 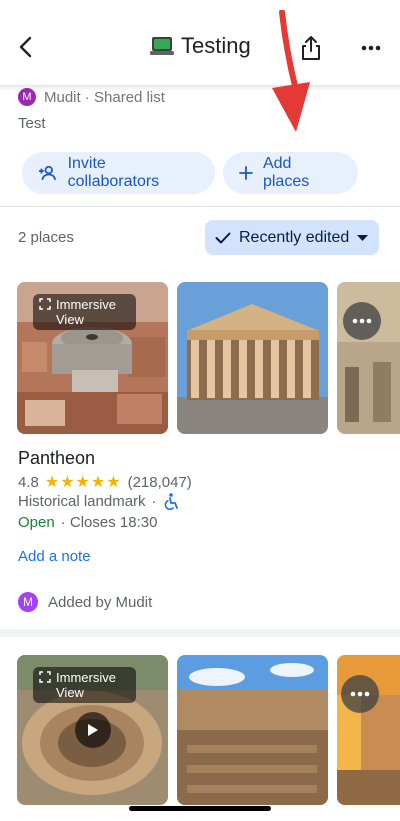 I want to click on sort-dropdown: Recently edited, so click(x=292, y=237).